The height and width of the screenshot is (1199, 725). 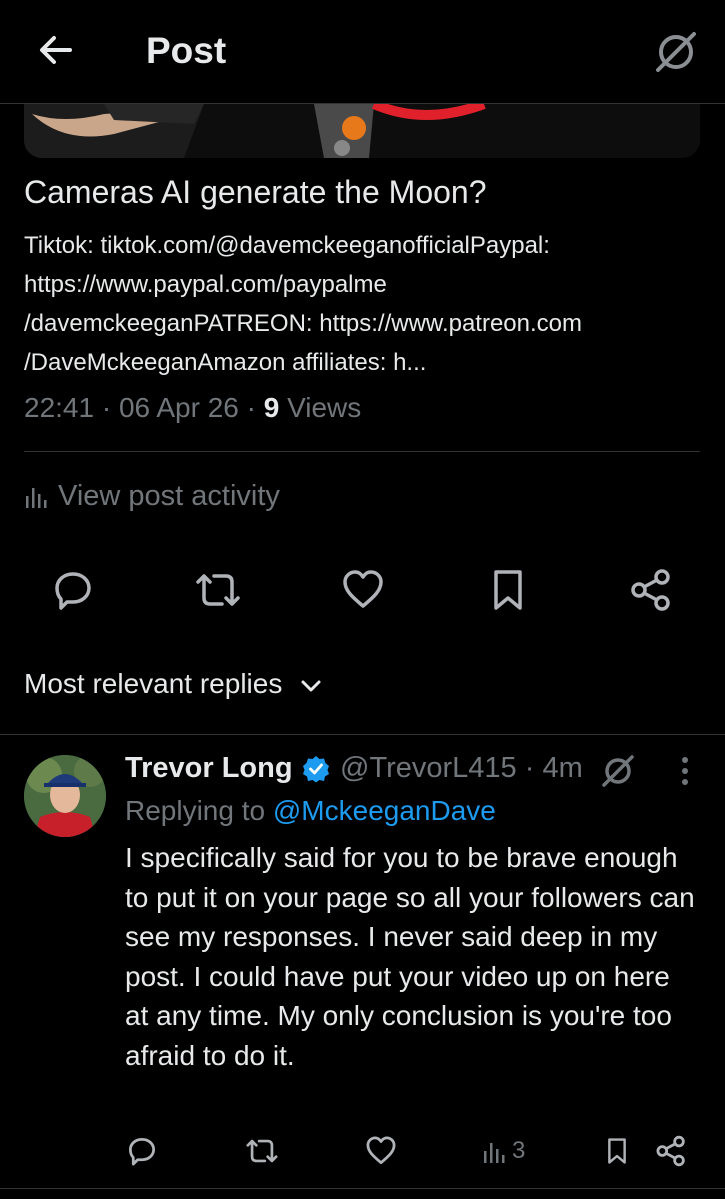 I want to click on view-post-activity: View post activity, so click(x=152, y=496).